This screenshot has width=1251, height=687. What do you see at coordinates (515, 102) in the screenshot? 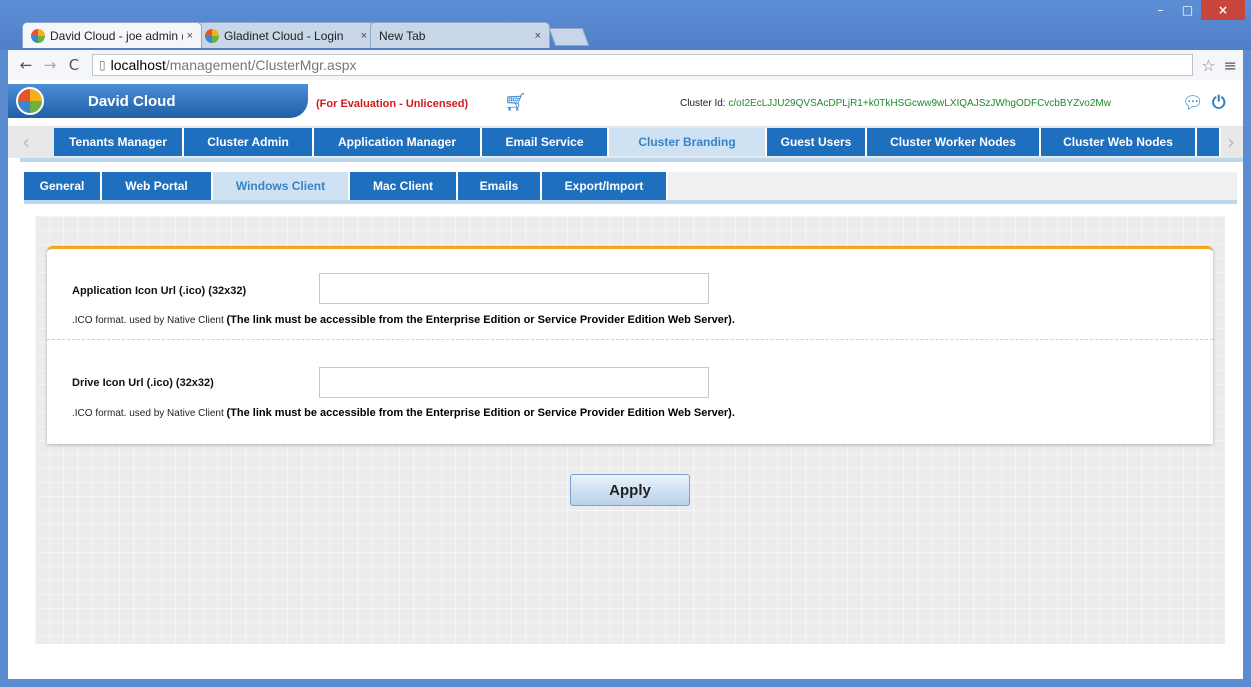
I see `shopping-cart-icon: 🛒︎` at bounding box center [515, 102].